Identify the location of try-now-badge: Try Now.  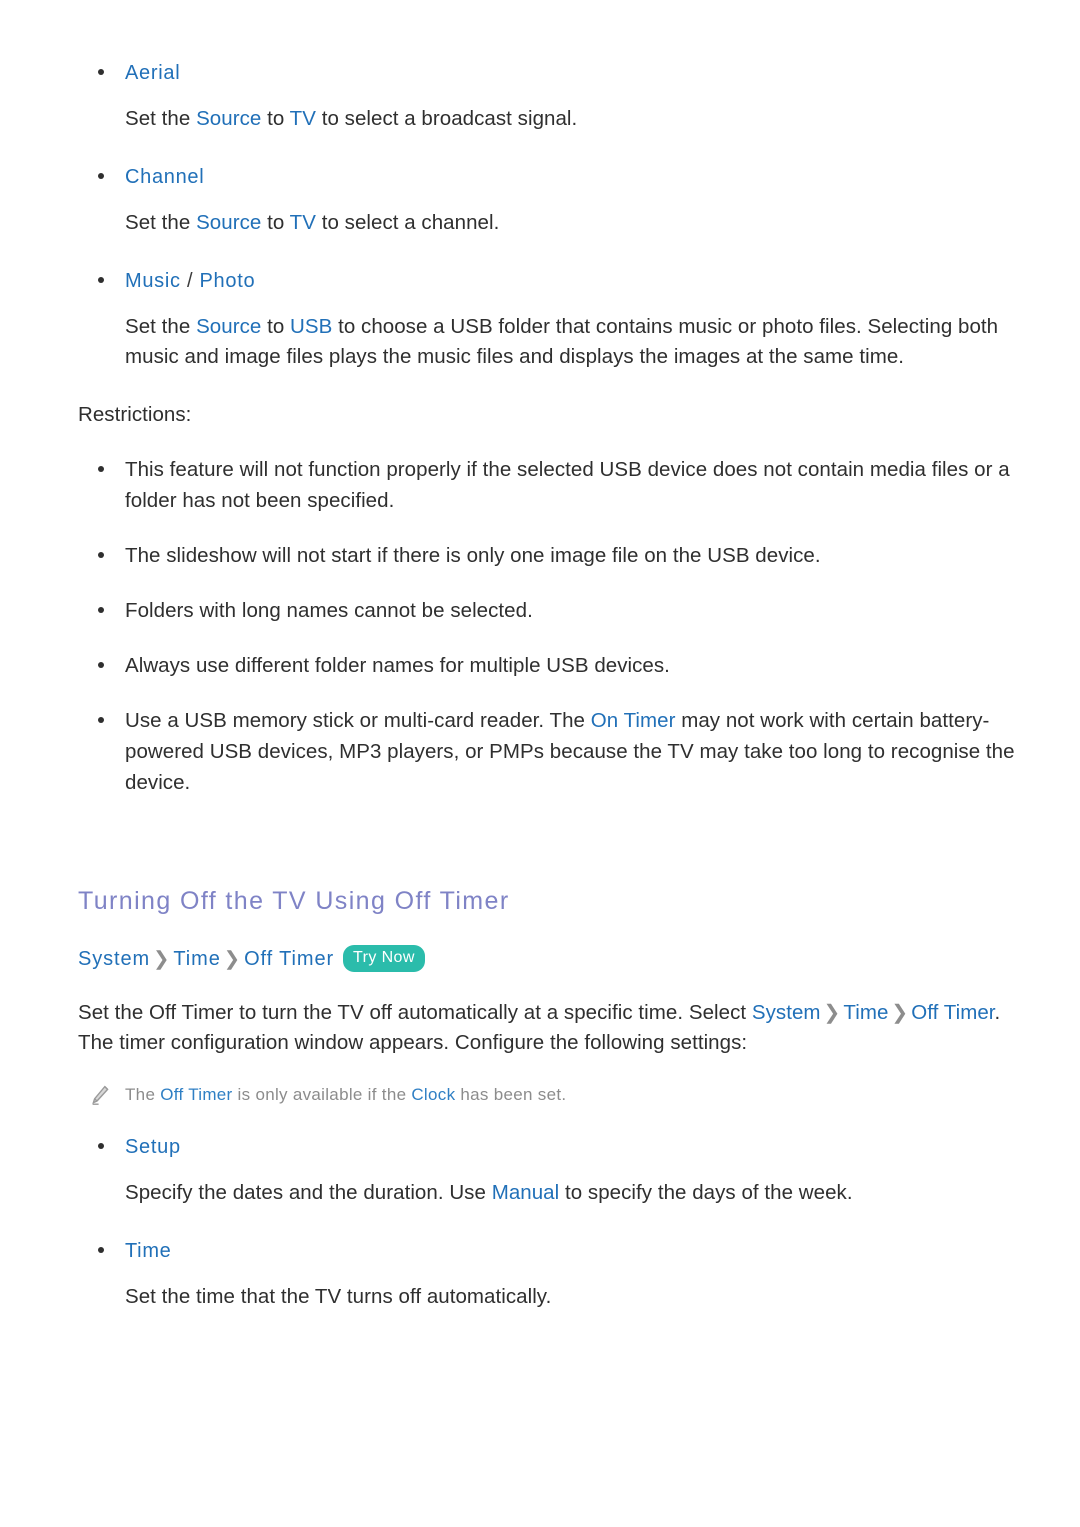
(384, 958).